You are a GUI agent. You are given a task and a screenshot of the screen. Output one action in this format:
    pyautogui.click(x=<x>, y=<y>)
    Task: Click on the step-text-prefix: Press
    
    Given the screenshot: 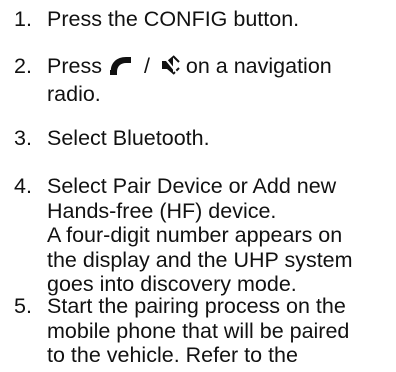 What is the action you would take?
    pyautogui.click(x=74, y=66)
    